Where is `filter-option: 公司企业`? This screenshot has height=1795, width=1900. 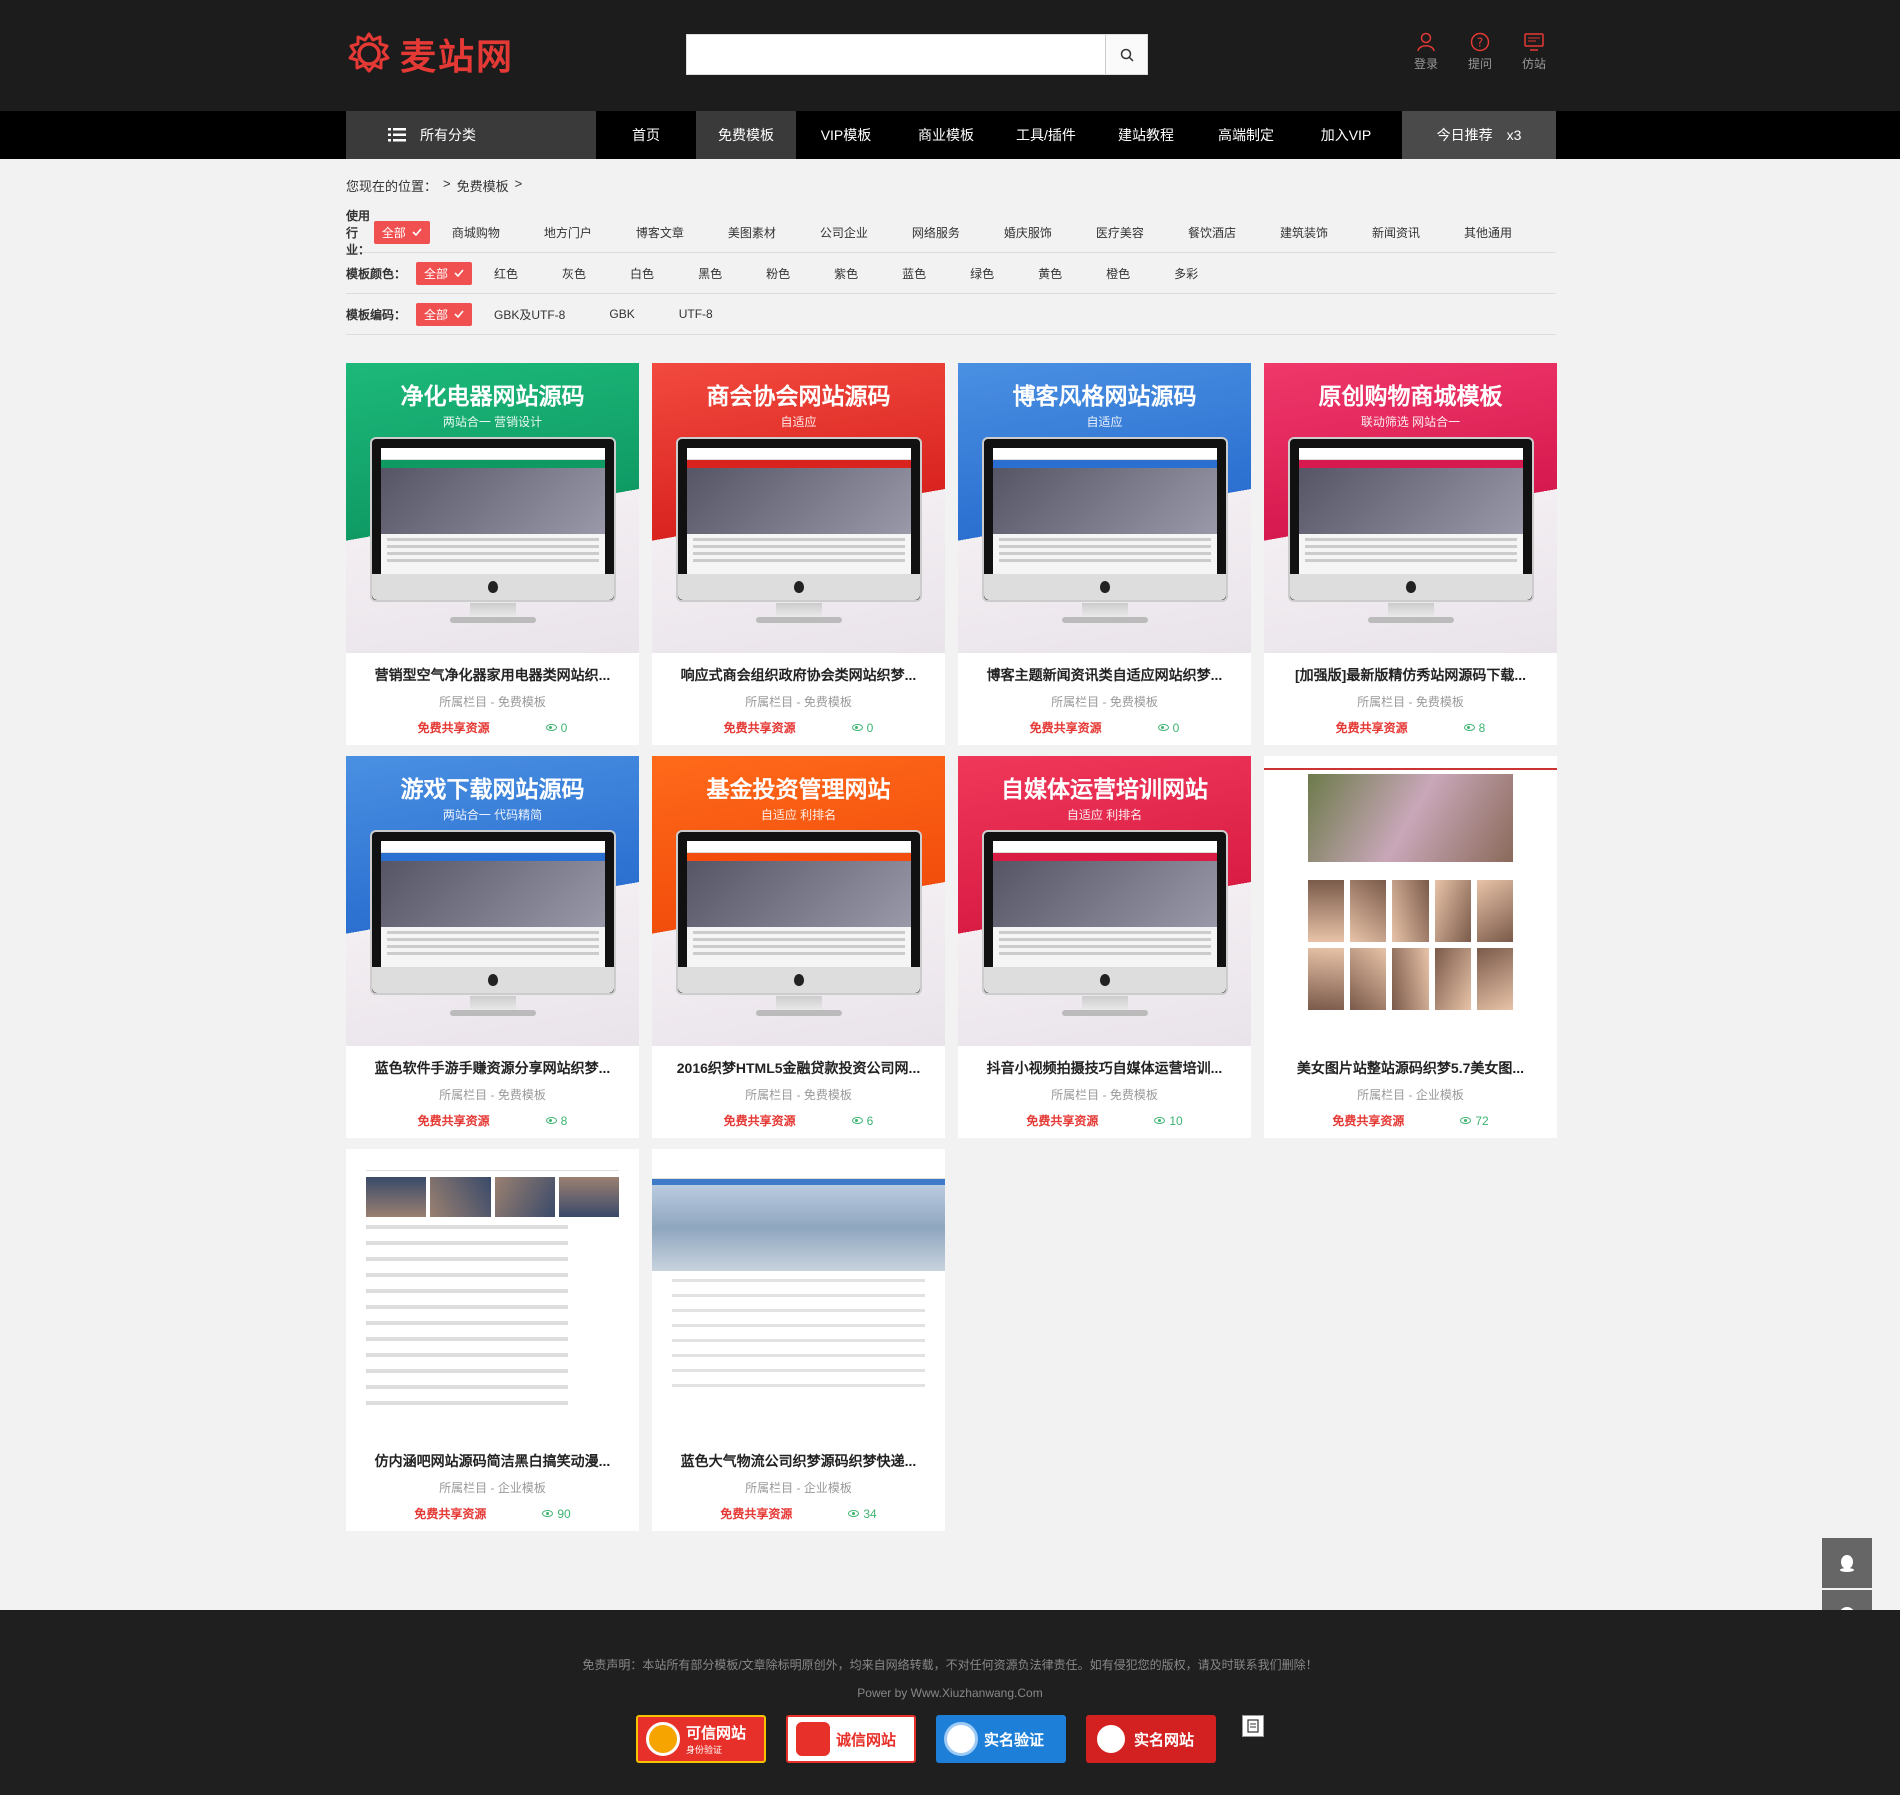 filter-option: 公司企业 is located at coordinates (844, 232).